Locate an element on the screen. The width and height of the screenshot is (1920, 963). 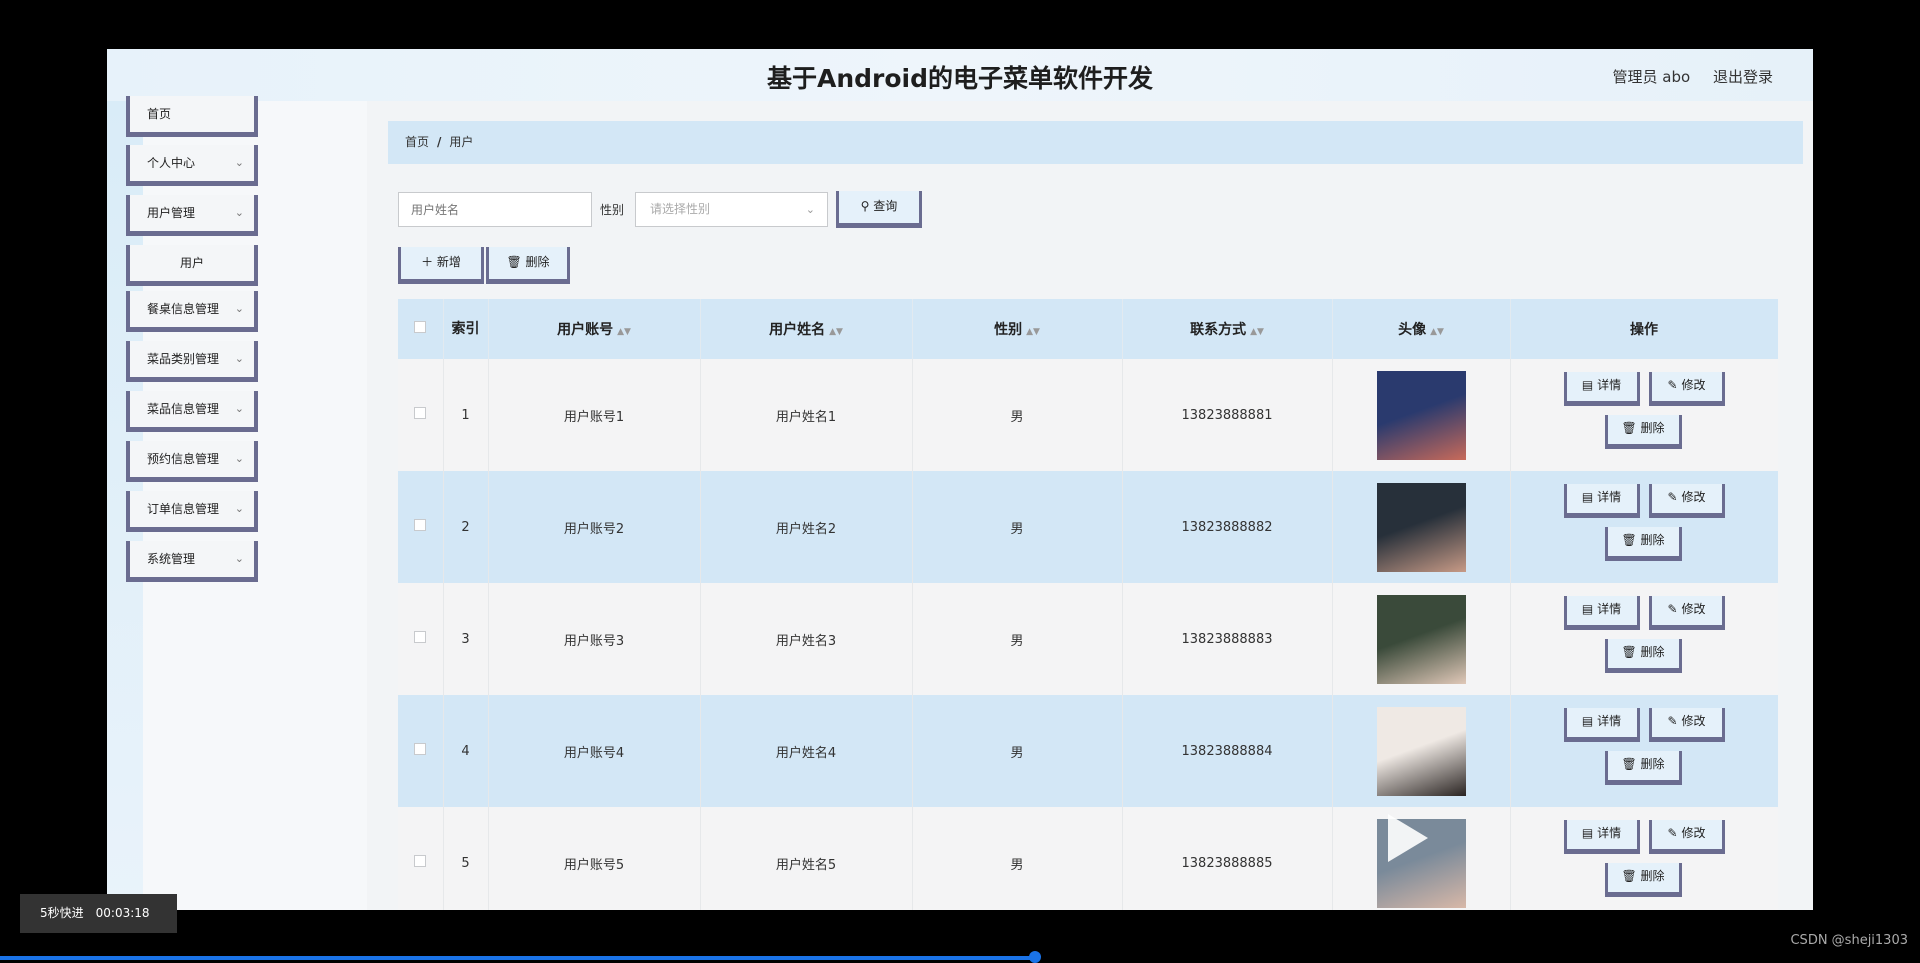
gender-label: 性别 is located at coordinates (612, 210).